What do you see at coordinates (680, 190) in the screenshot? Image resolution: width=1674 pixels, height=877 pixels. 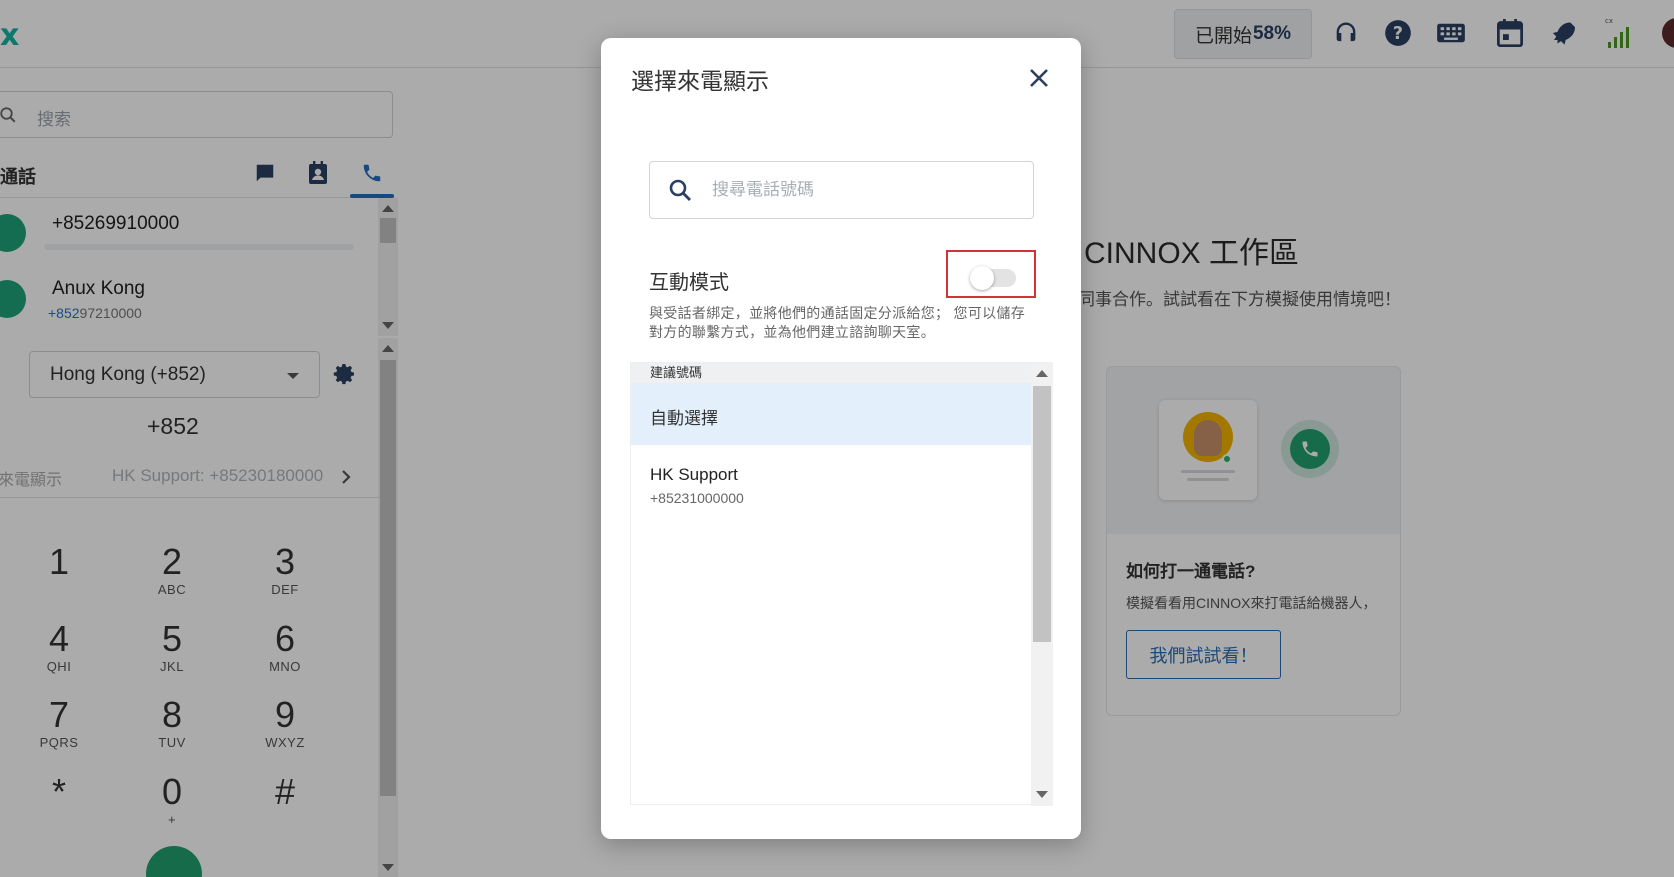 I see `search-icon` at bounding box center [680, 190].